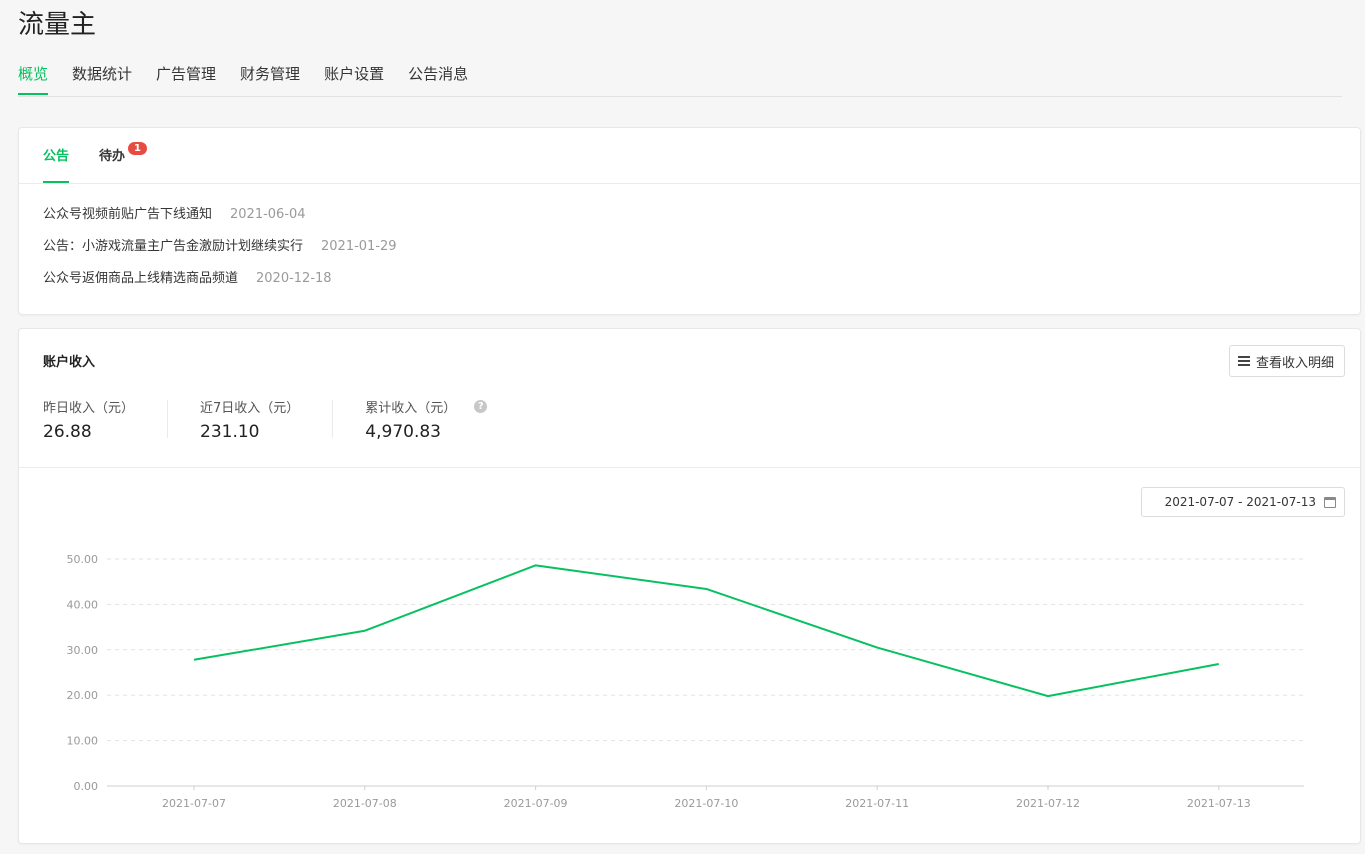 This screenshot has width=1365, height=854. Describe the element at coordinates (1294, 363) in the screenshot. I see `view-income-detail-label: 查看收入明细` at that location.